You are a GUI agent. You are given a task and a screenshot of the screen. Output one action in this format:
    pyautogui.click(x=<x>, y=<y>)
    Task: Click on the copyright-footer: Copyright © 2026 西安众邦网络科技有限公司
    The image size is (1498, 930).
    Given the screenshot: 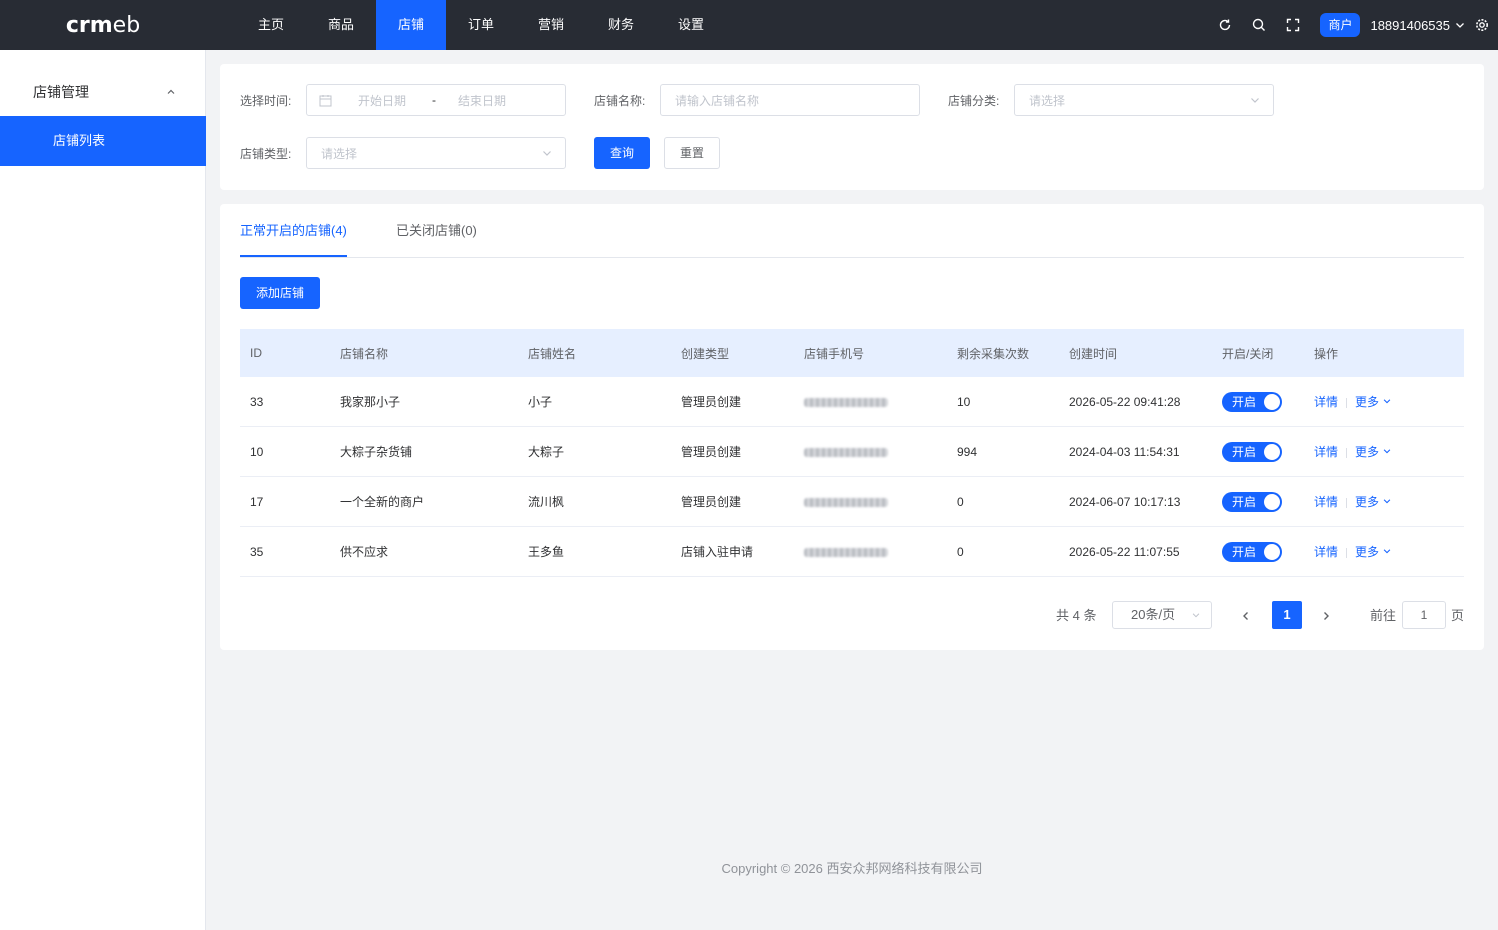 What is the action you would take?
    pyautogui.click(x=852, y=868)
    